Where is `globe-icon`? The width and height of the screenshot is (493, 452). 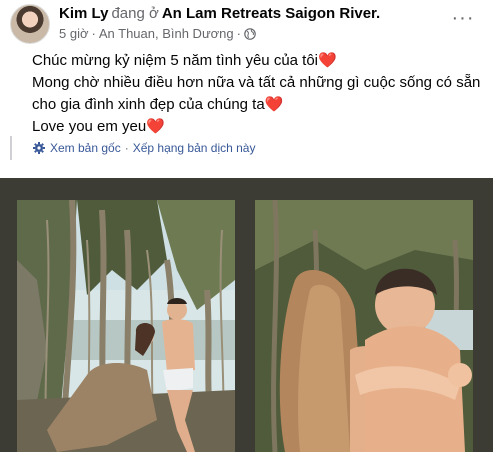 globe-icon is located at coordinates (250, 33).